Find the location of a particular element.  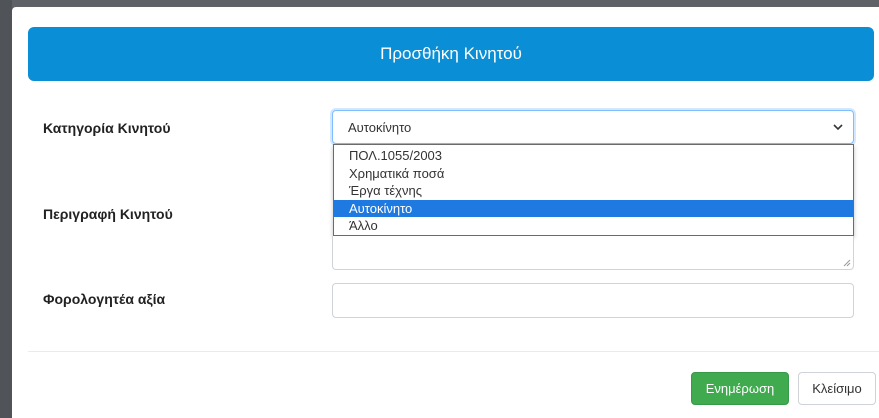

description-textarea is located at coordinates (593, 253).